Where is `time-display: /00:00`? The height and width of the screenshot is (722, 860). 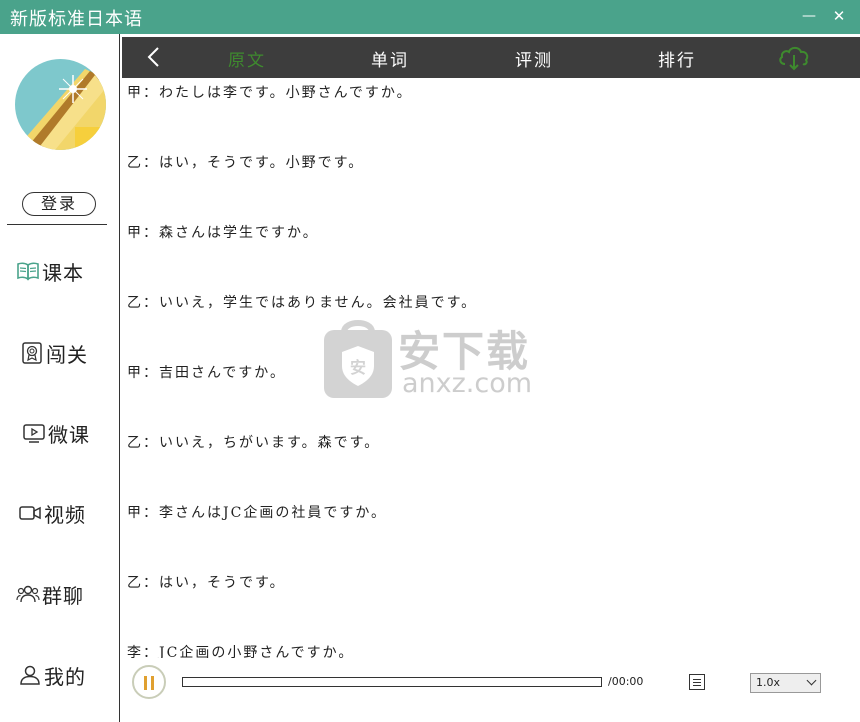
time-display: /00:00 is located at coordinates (626, 681).